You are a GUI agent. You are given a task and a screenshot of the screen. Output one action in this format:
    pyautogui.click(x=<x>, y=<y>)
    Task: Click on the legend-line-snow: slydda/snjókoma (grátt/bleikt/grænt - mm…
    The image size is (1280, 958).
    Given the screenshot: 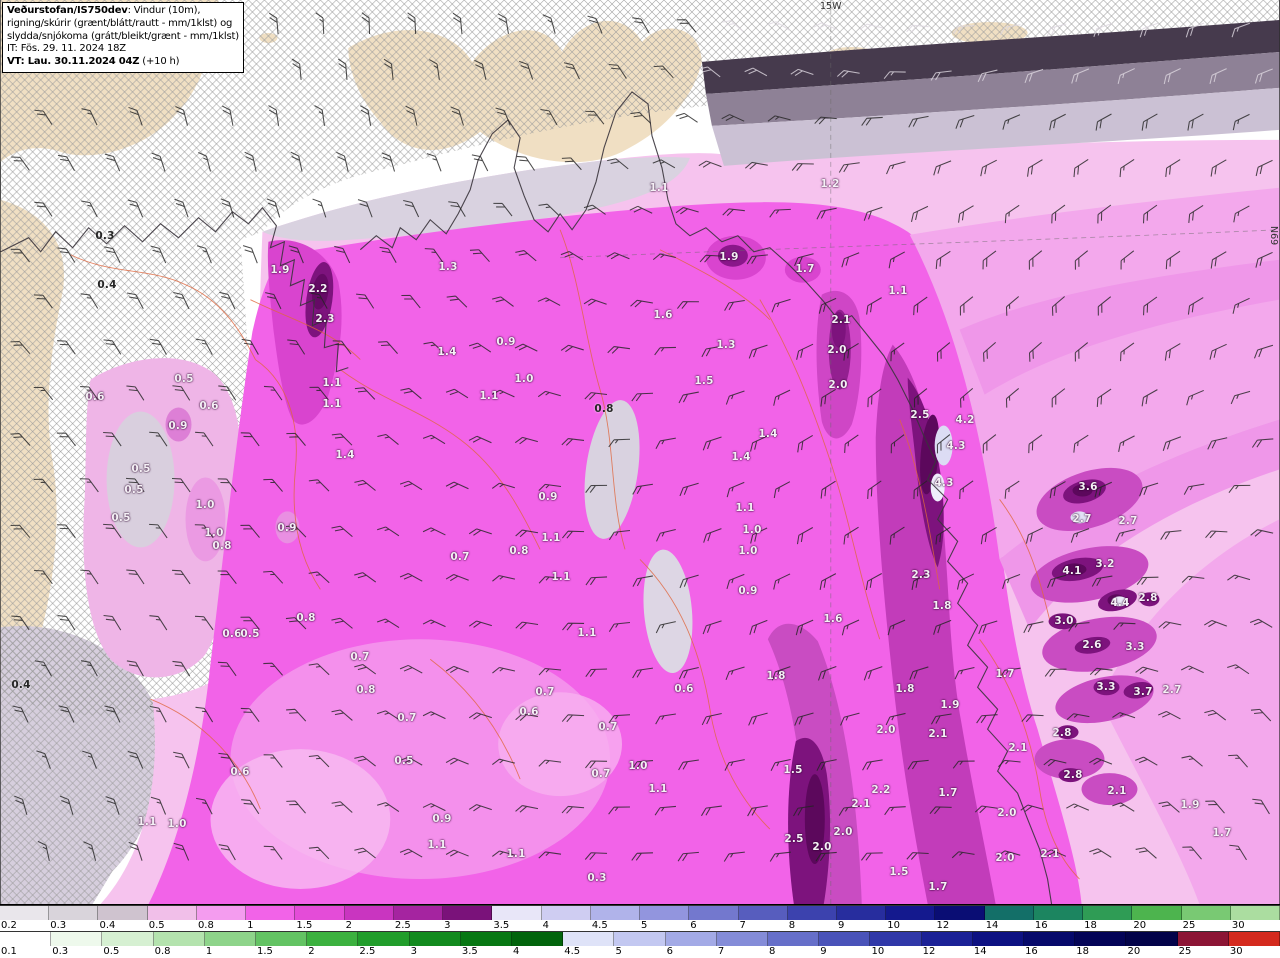 What is the action you would take?
    pyautogui.click(x=123, y=36)
    